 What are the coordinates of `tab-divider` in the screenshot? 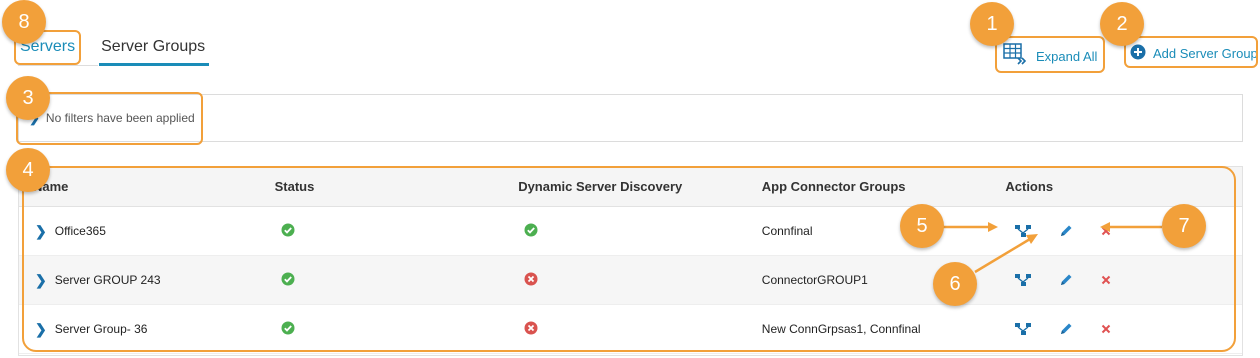 It's located at (58, 65).